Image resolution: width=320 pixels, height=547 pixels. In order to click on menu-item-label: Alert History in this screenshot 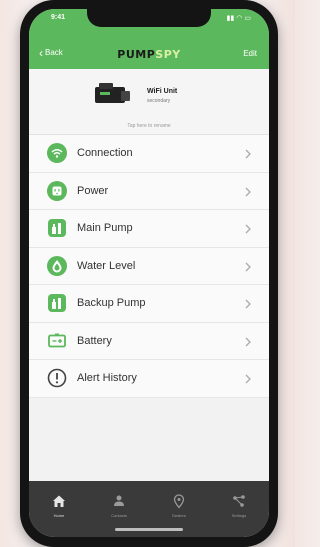, I will do `click(107, 378)`.